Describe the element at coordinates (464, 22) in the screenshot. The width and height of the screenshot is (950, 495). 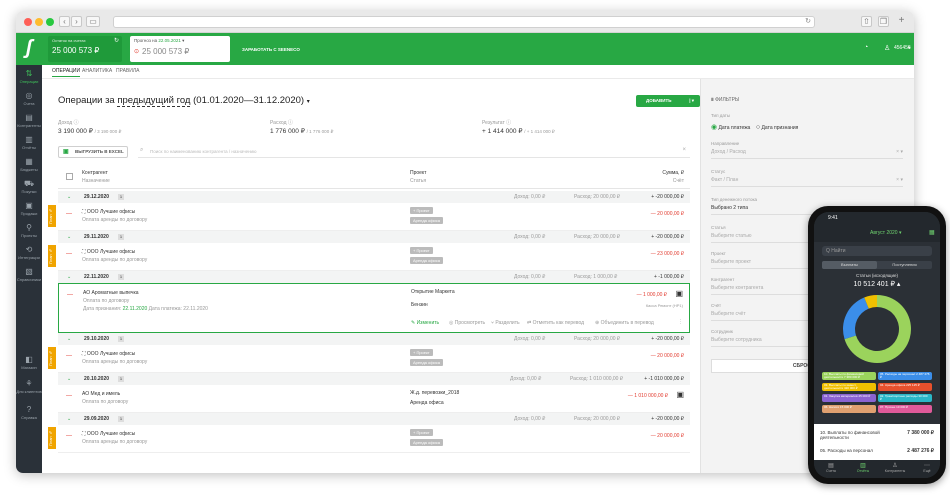
I see `address-bar: ↻` at that location.